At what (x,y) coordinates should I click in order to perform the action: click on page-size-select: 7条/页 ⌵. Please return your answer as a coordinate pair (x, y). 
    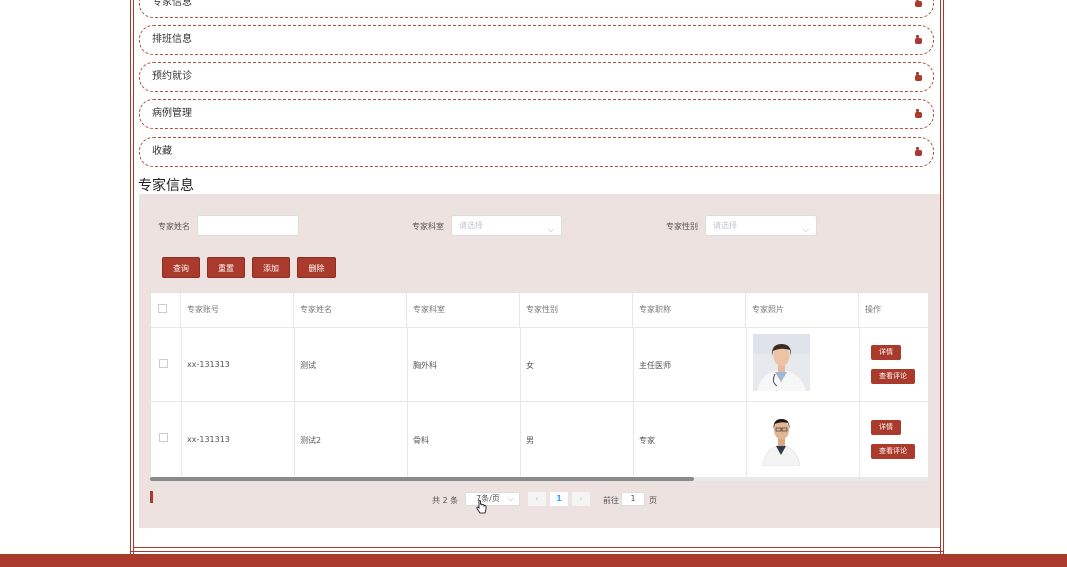
    Looking at the image, I should click on (492, 499).